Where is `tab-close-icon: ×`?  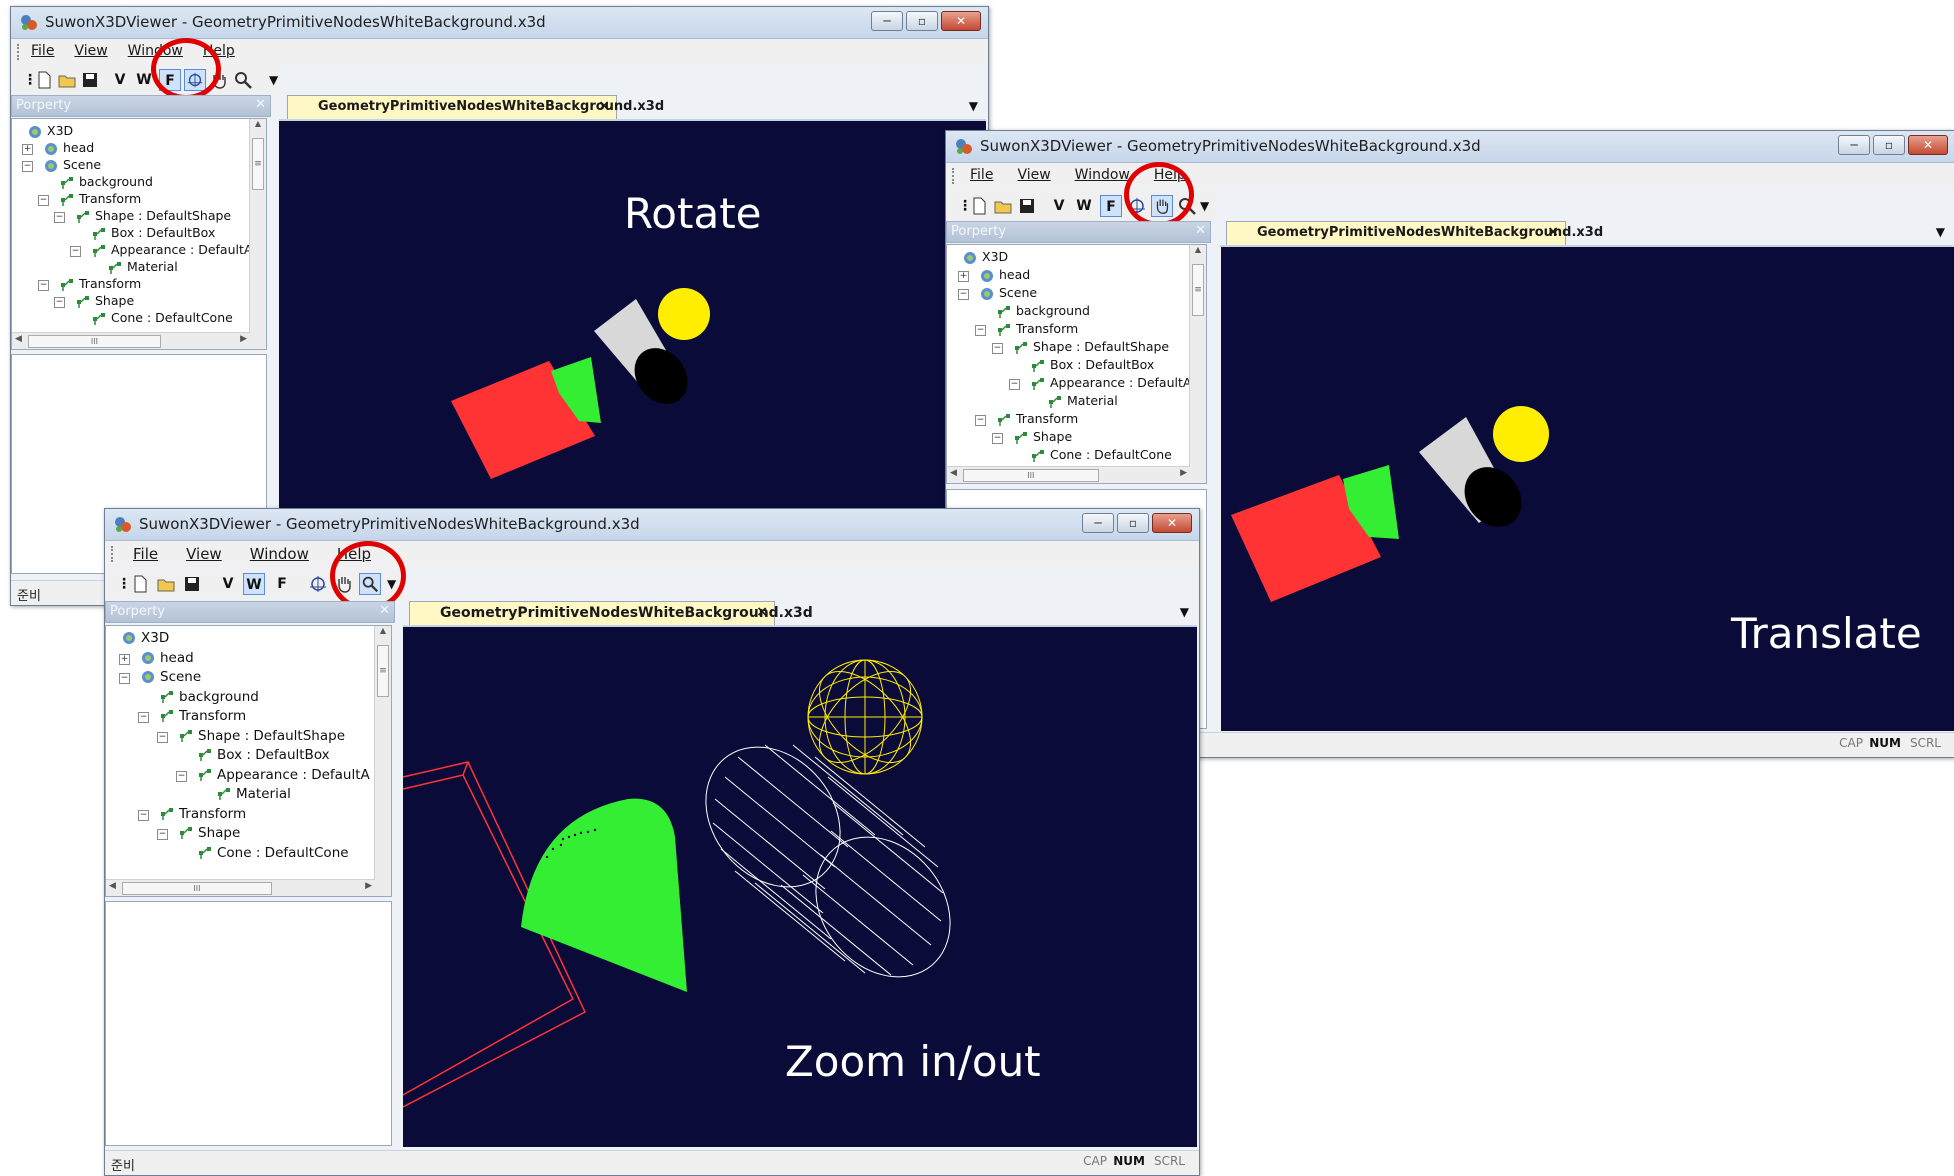 tab-close-icon: × is located at coordinates (1553, 232).